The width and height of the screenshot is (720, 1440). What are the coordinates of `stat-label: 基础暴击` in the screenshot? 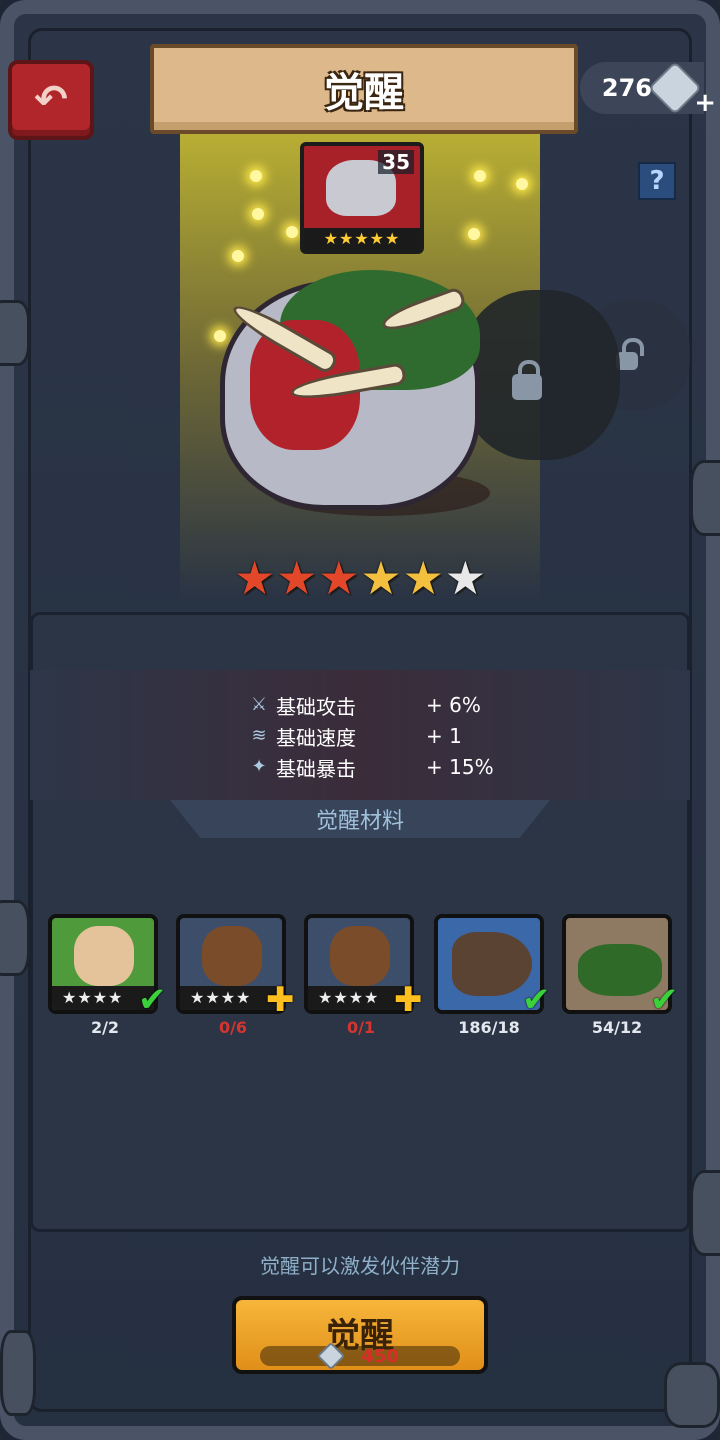 It's located at (316, 768).